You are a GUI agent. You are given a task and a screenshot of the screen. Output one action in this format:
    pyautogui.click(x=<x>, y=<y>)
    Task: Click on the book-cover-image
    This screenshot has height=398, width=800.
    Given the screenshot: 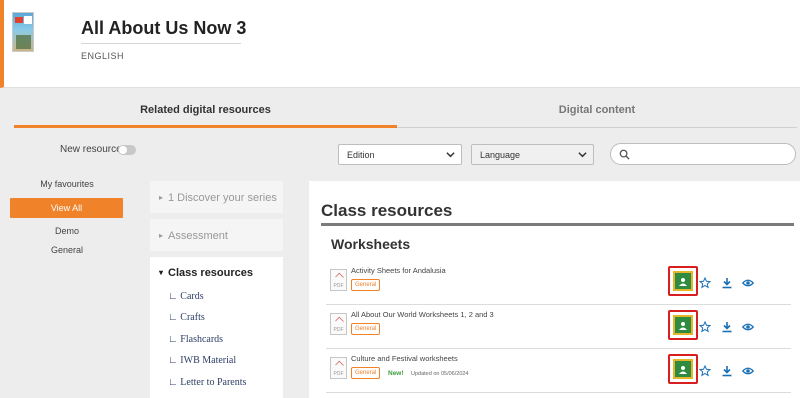 What is the action you would take?
    pyautogui.click(x=23, y=32)
    